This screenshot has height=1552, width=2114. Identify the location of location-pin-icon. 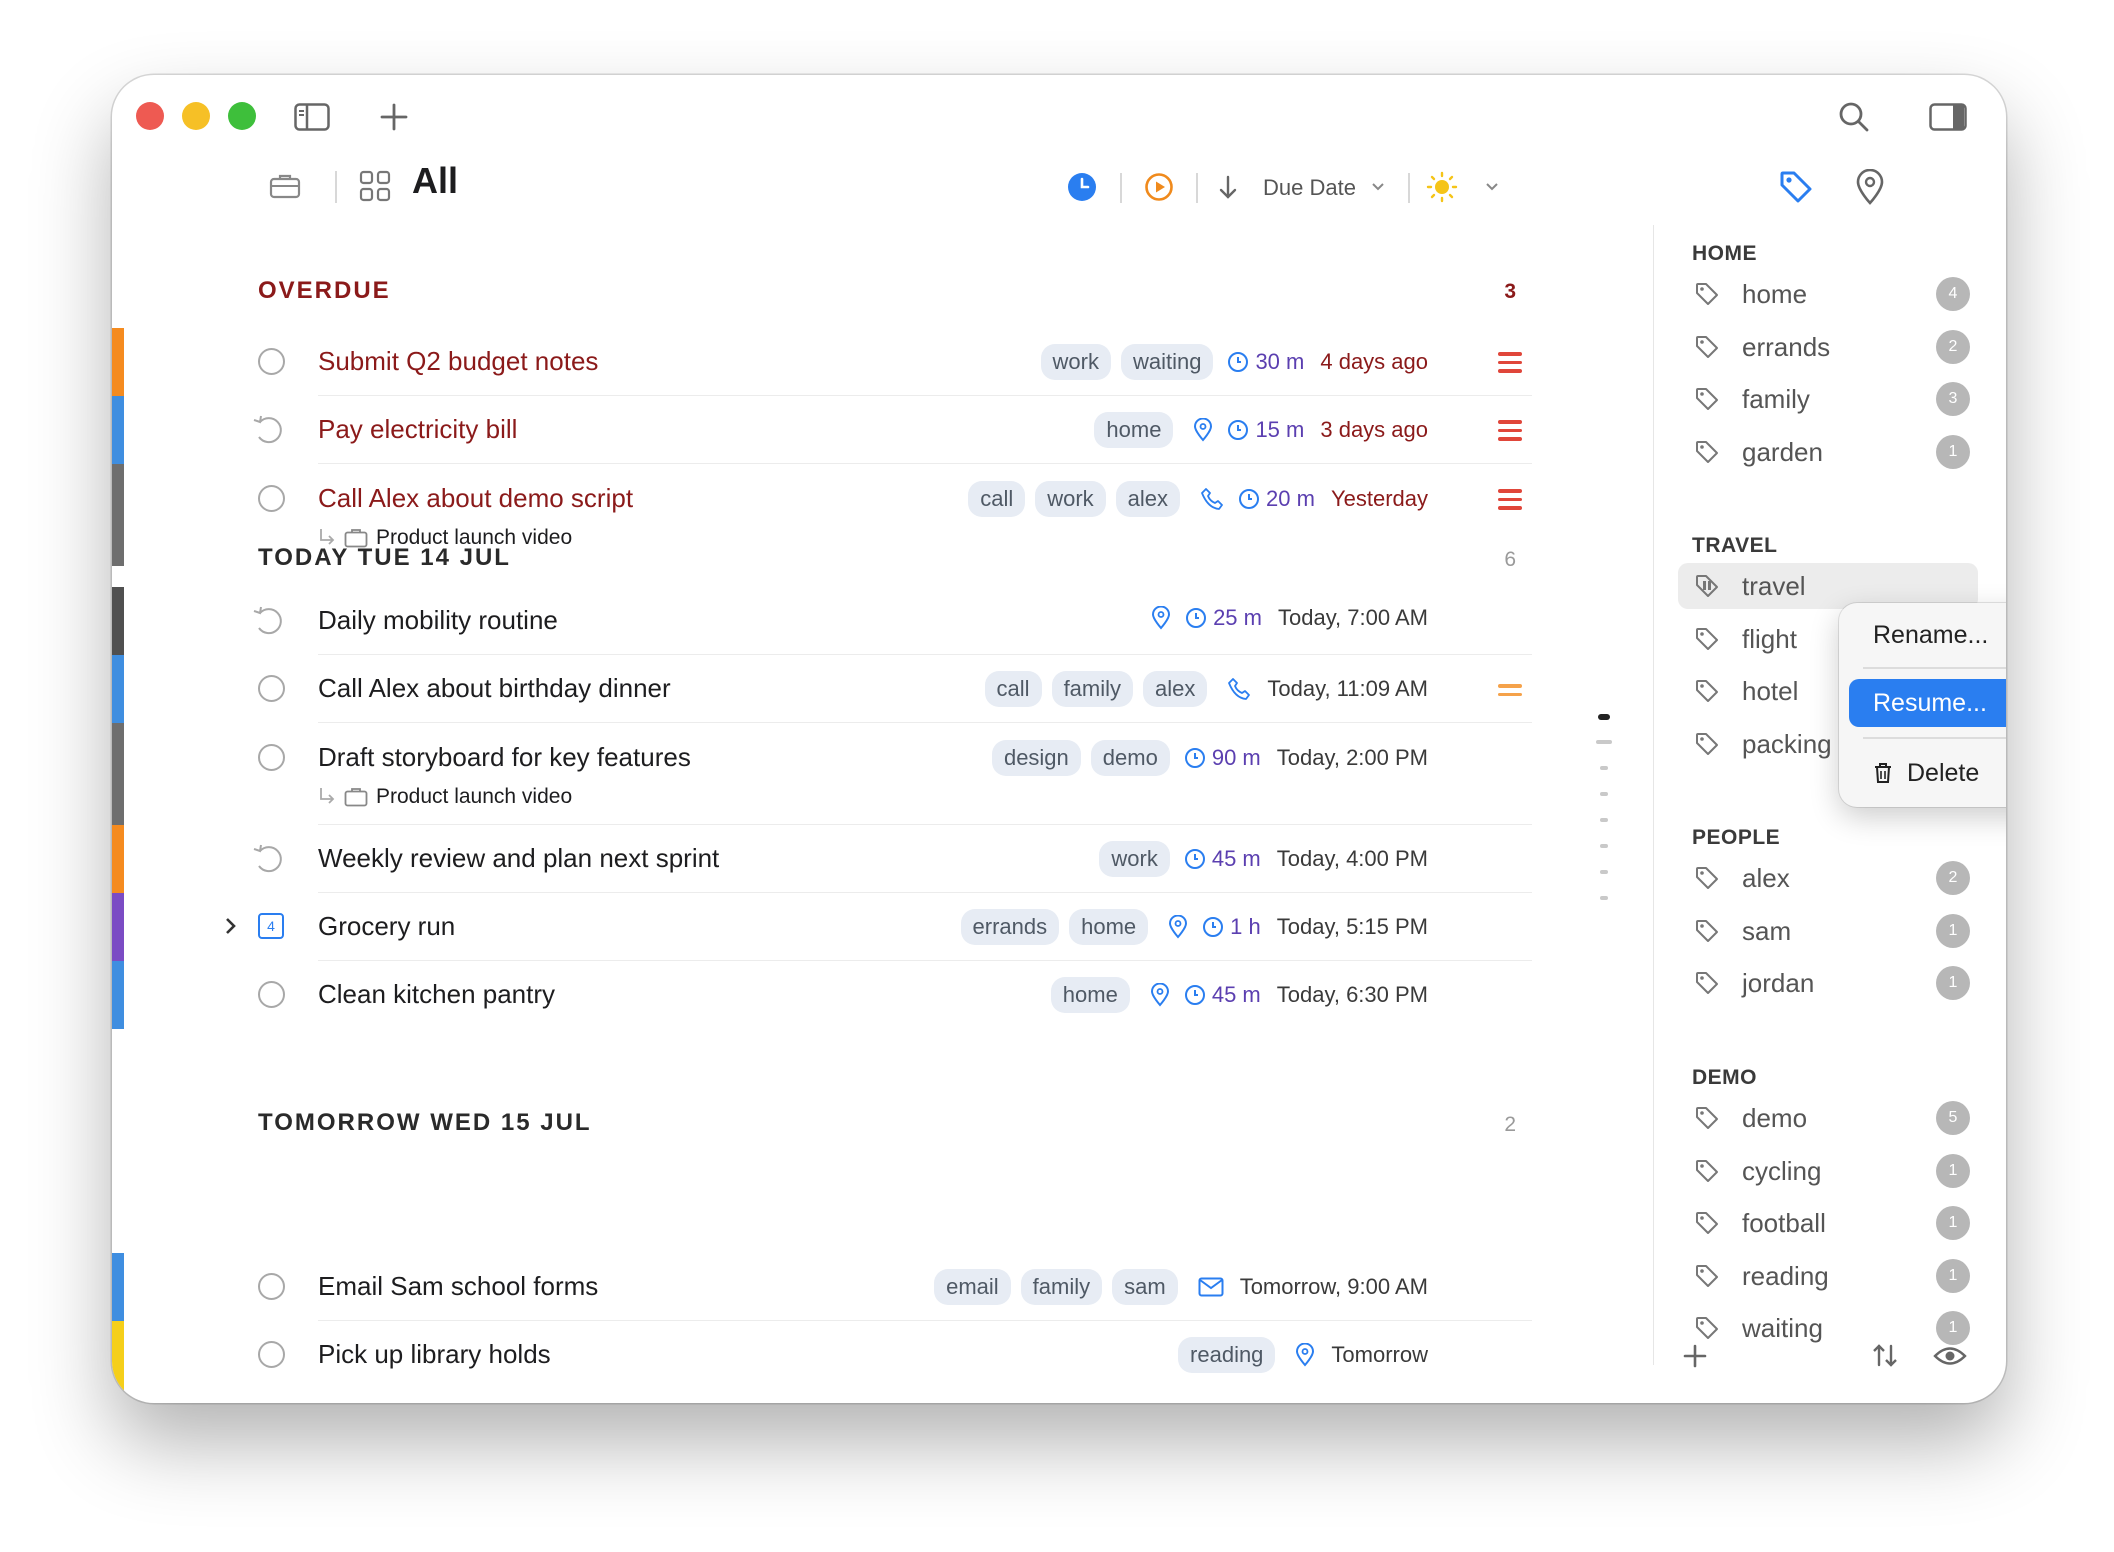
(1203, 430).